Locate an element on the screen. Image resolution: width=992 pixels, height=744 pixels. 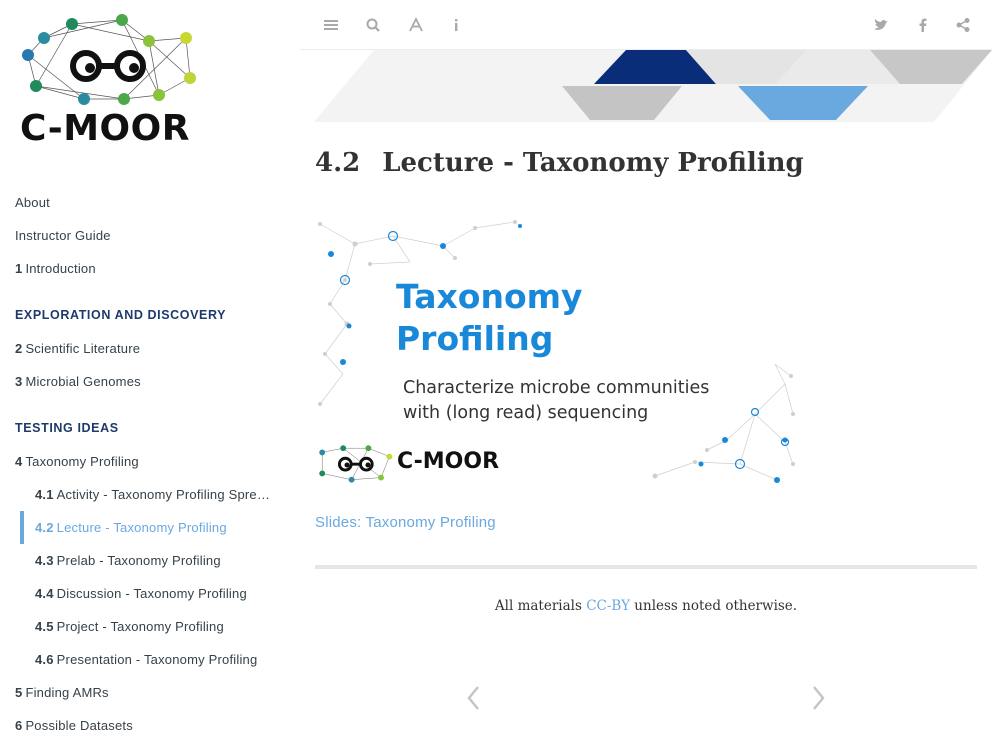
next-page-arrow-icon is located at coordinates (818, 698).